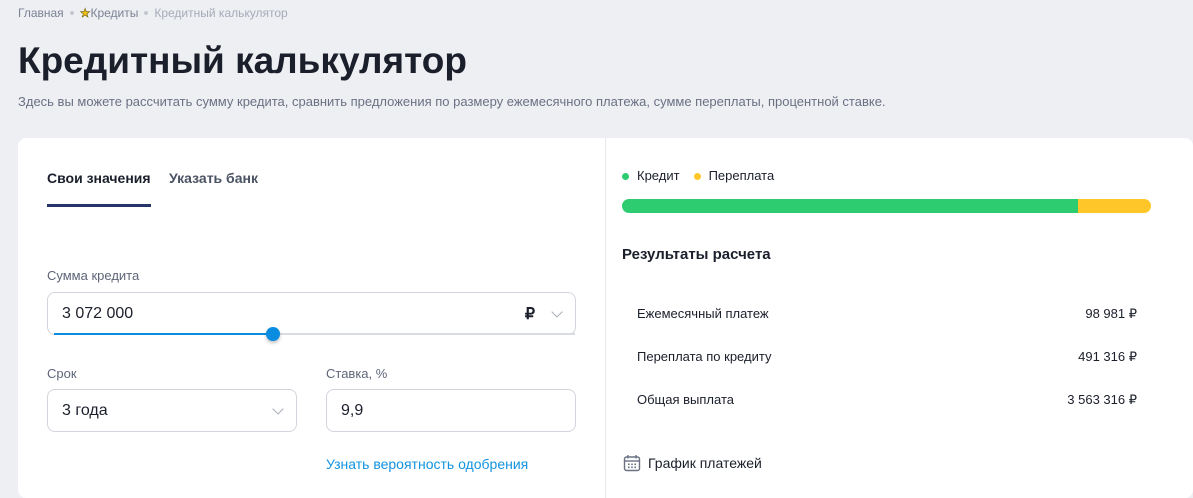  Describe the element at coordinates (352, 410) in the screenshot. I see `rate-value: 9,9` at that location.